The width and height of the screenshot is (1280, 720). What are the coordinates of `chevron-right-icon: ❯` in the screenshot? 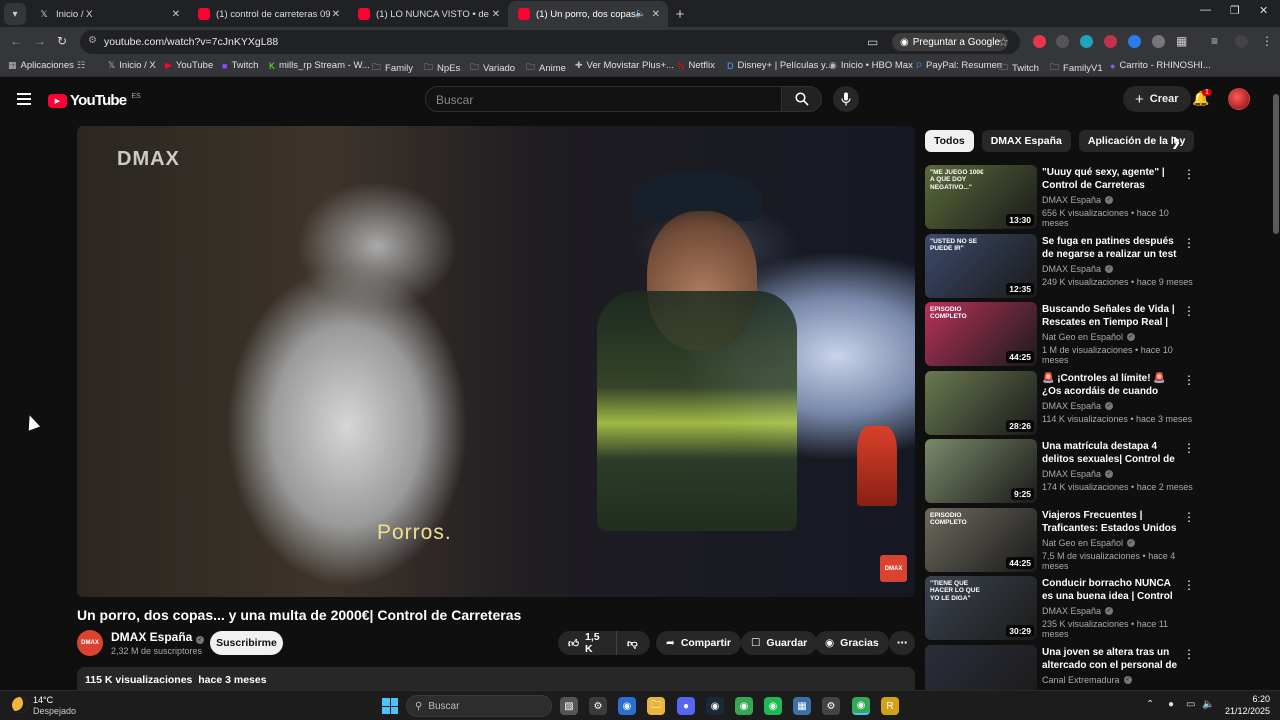 It's located at (1176, 142).